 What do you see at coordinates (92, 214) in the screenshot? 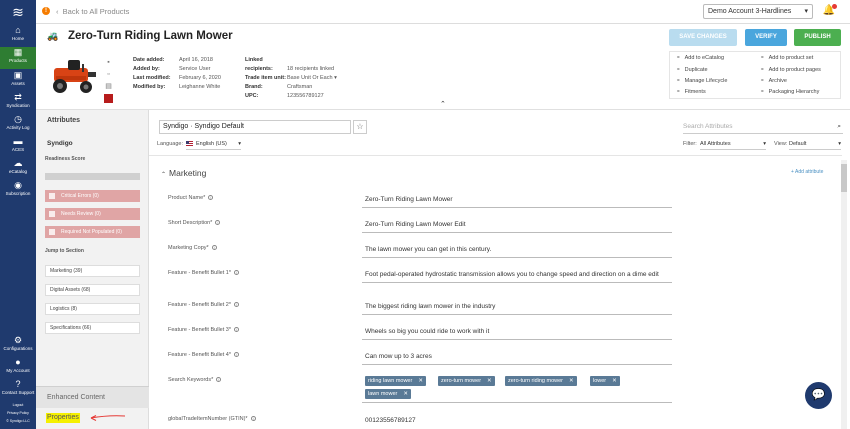
I see `needs-review-filter: Needs Review (0)` at bounding box center [92, 214].